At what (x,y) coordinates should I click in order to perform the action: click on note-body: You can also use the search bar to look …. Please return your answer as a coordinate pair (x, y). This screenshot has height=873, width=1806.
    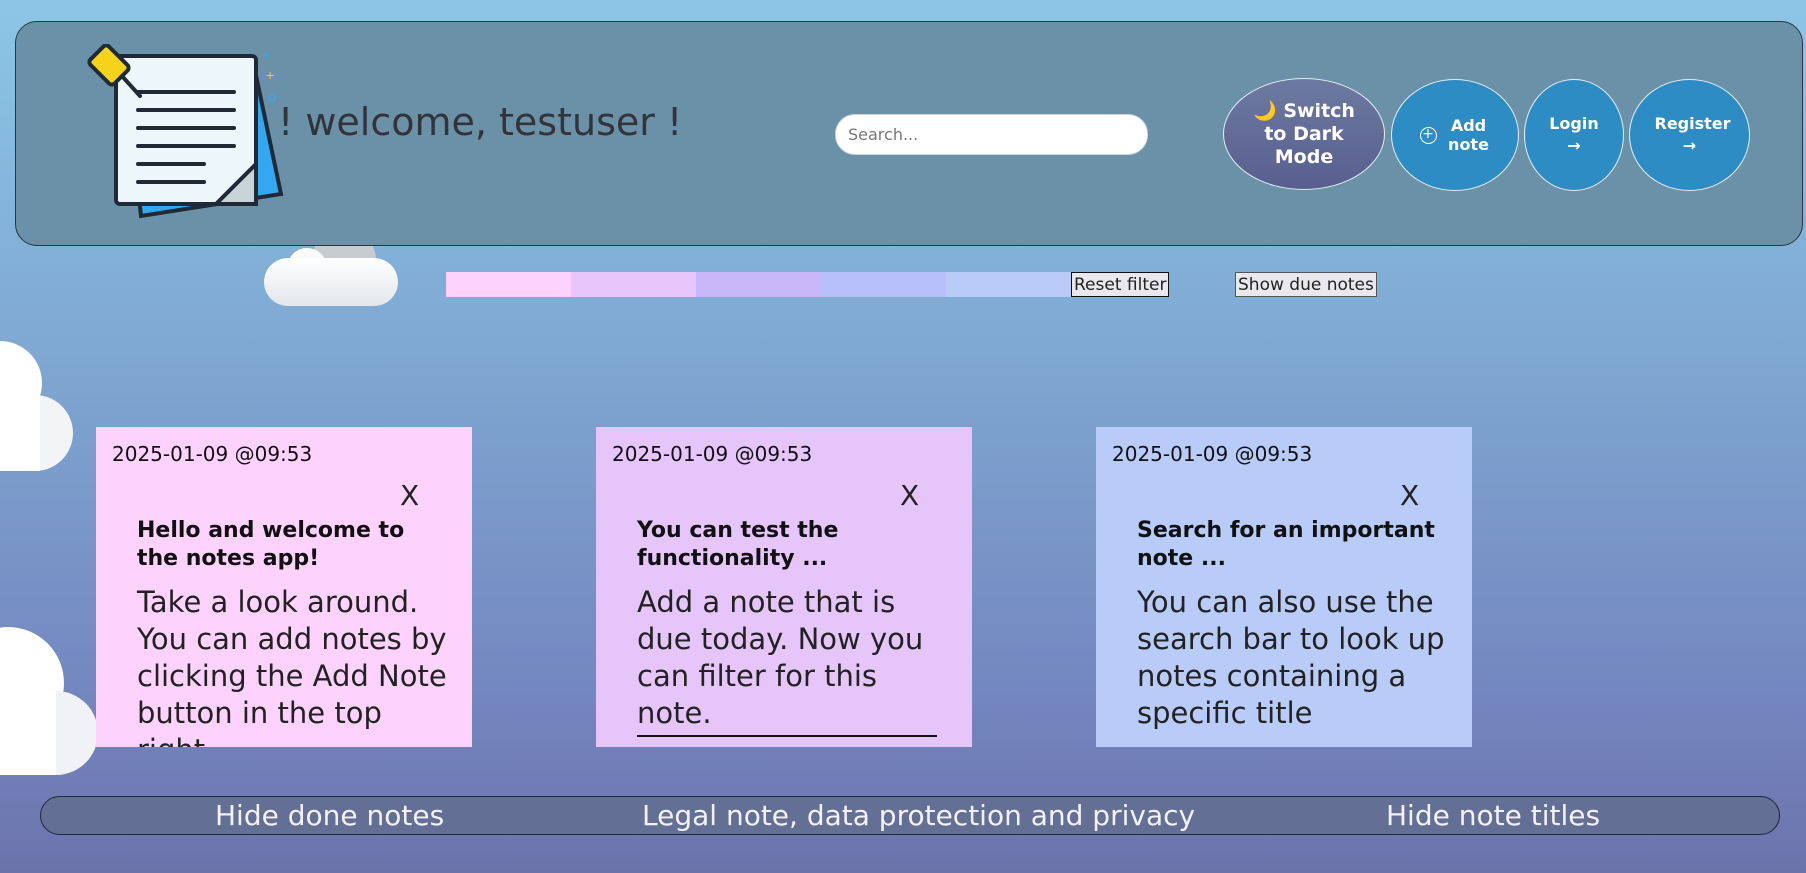
    Looking at the image, I should click on (1291, 657).